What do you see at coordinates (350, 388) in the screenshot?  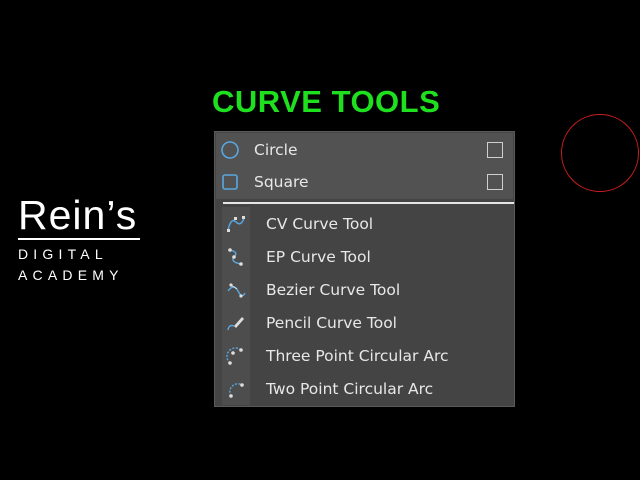 I see `menu-item-label: Two Point Circular Arc` at bounding box center [350, 388].